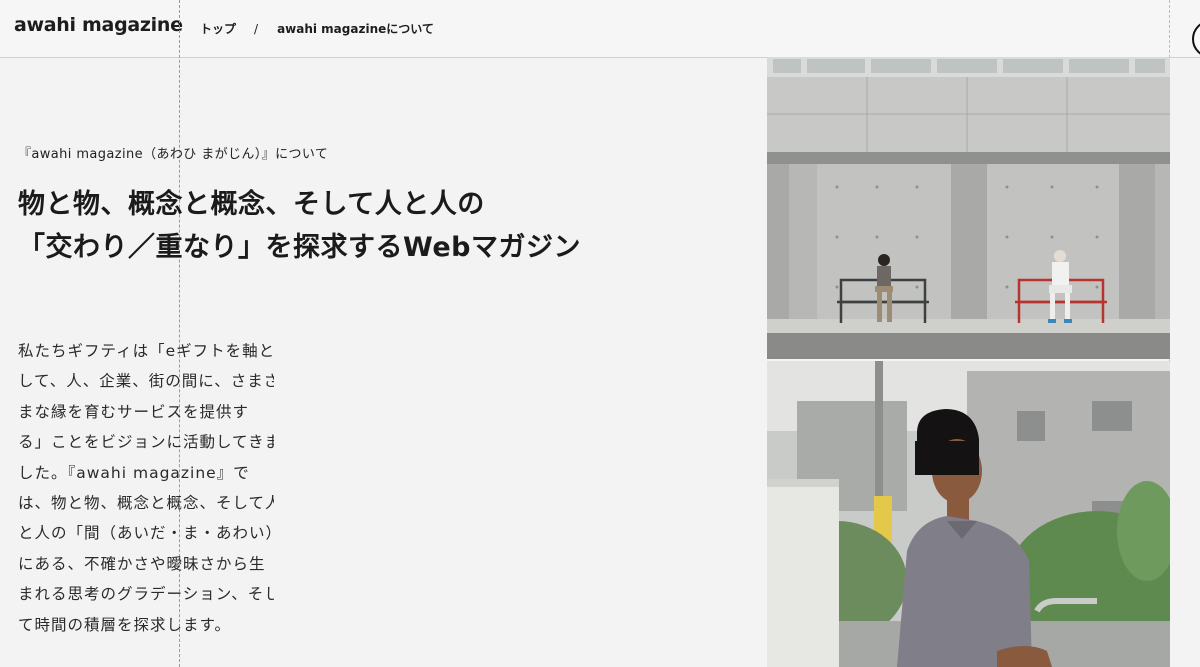  Describe the element at coordinates (146, 503) in the screenshot. I see `body-line: は、物と物、概念と概念、そして人` at that location.